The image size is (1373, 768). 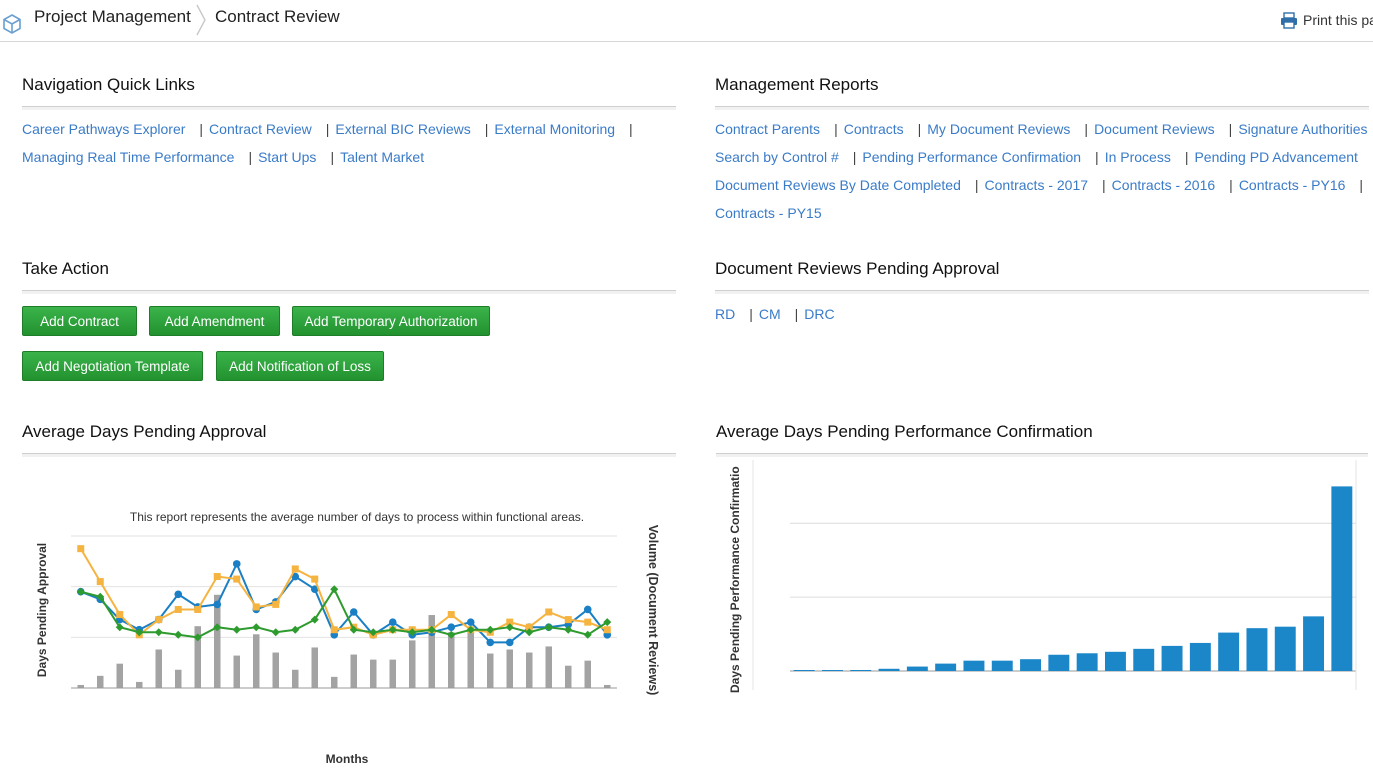 I want to click on link-pending-performance-confirmation: Pending Performance Confirmation, so click(x=971, y=157).